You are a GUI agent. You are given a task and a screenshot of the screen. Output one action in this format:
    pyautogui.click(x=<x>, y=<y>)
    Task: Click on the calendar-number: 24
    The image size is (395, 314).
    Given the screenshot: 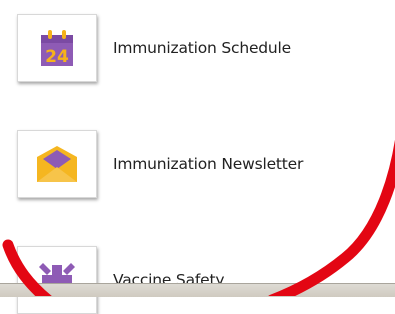 What is the action you would take?
    pyautogui.click(x=57, y=57)
    